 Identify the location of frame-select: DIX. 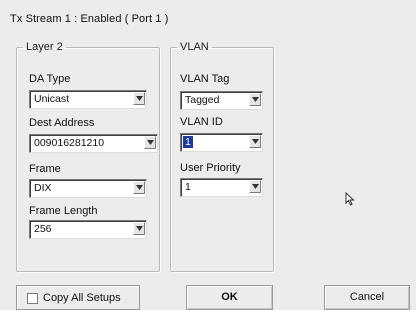
(88, 188).